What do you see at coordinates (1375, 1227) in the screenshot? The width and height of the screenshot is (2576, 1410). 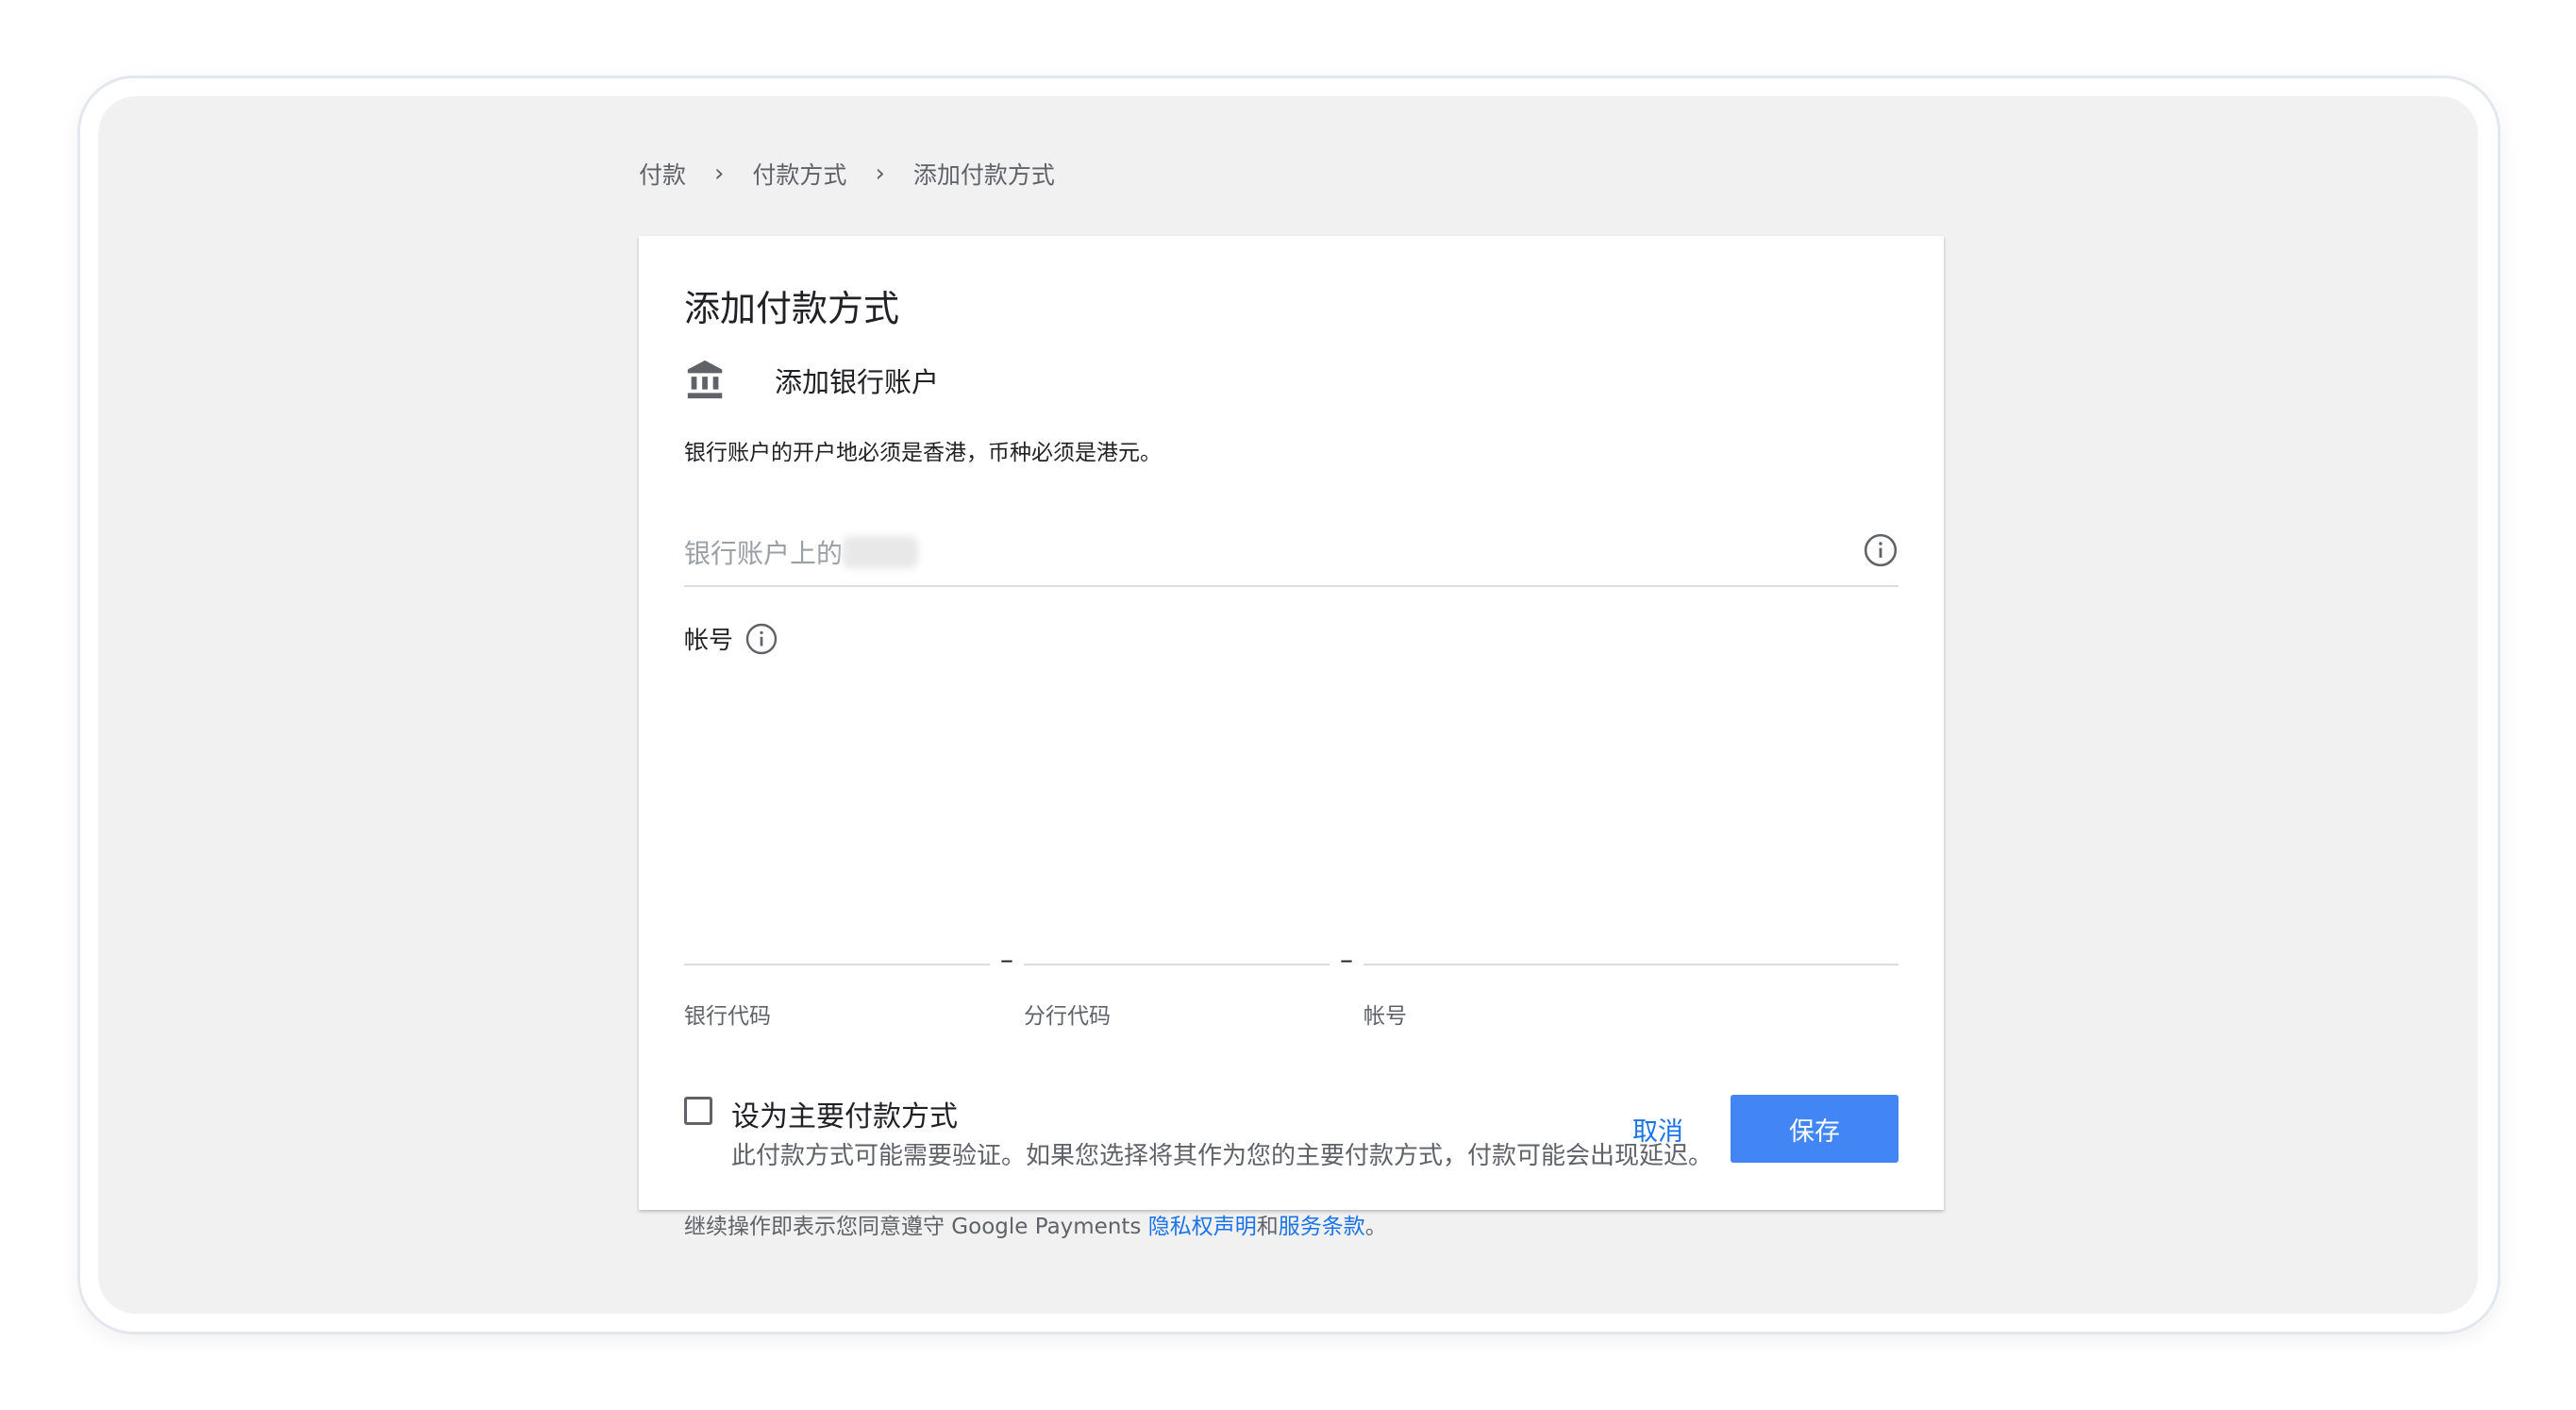 I see `terms-suffix: 。` at bounding box center [1375, 1227].